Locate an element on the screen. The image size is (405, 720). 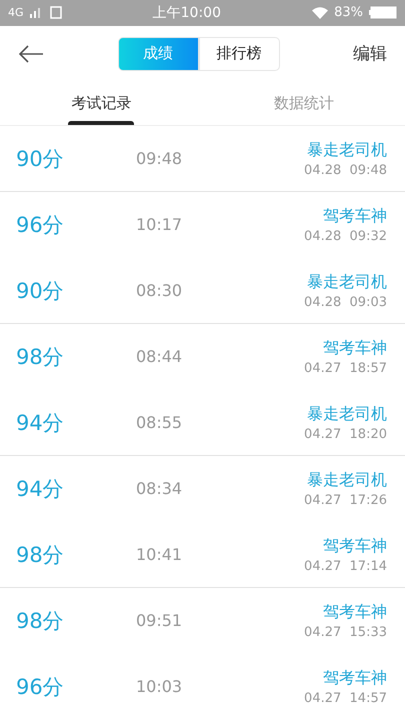
status-time: 上午10:00 is located at coordinates (187, 13).